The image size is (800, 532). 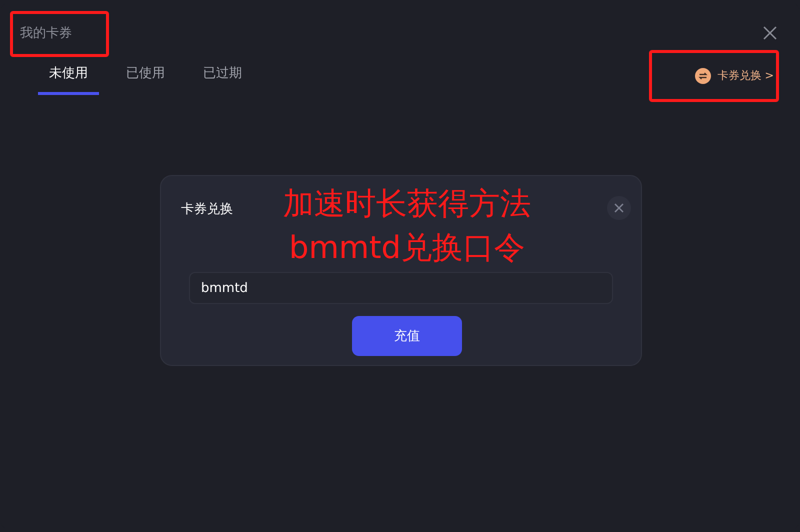 I want to click on dialog-title: 卡券兑换, so click(x=207, y=209).